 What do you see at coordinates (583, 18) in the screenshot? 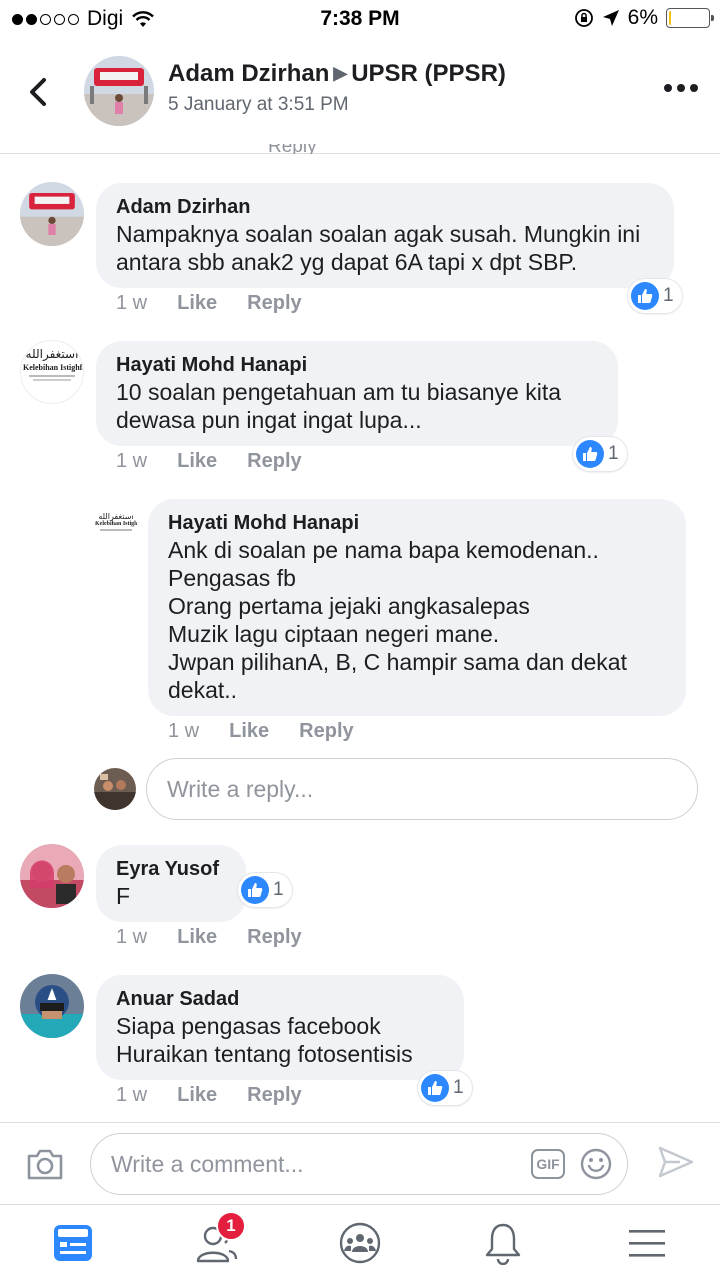
I see `orientation-lock-icon` at bounding box center [583, 18].